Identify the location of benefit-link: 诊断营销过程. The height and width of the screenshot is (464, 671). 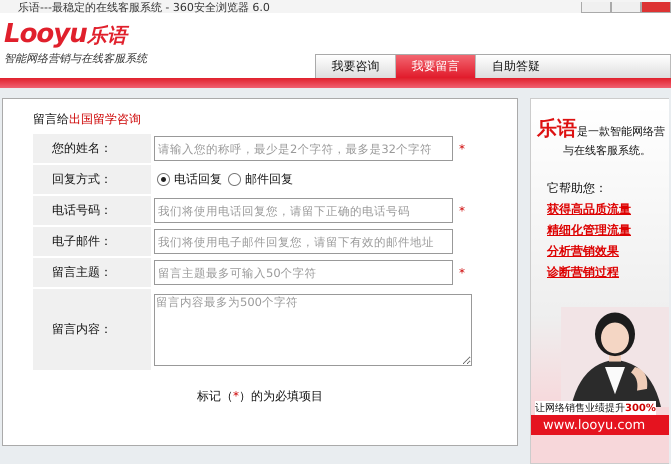
(608, 272).